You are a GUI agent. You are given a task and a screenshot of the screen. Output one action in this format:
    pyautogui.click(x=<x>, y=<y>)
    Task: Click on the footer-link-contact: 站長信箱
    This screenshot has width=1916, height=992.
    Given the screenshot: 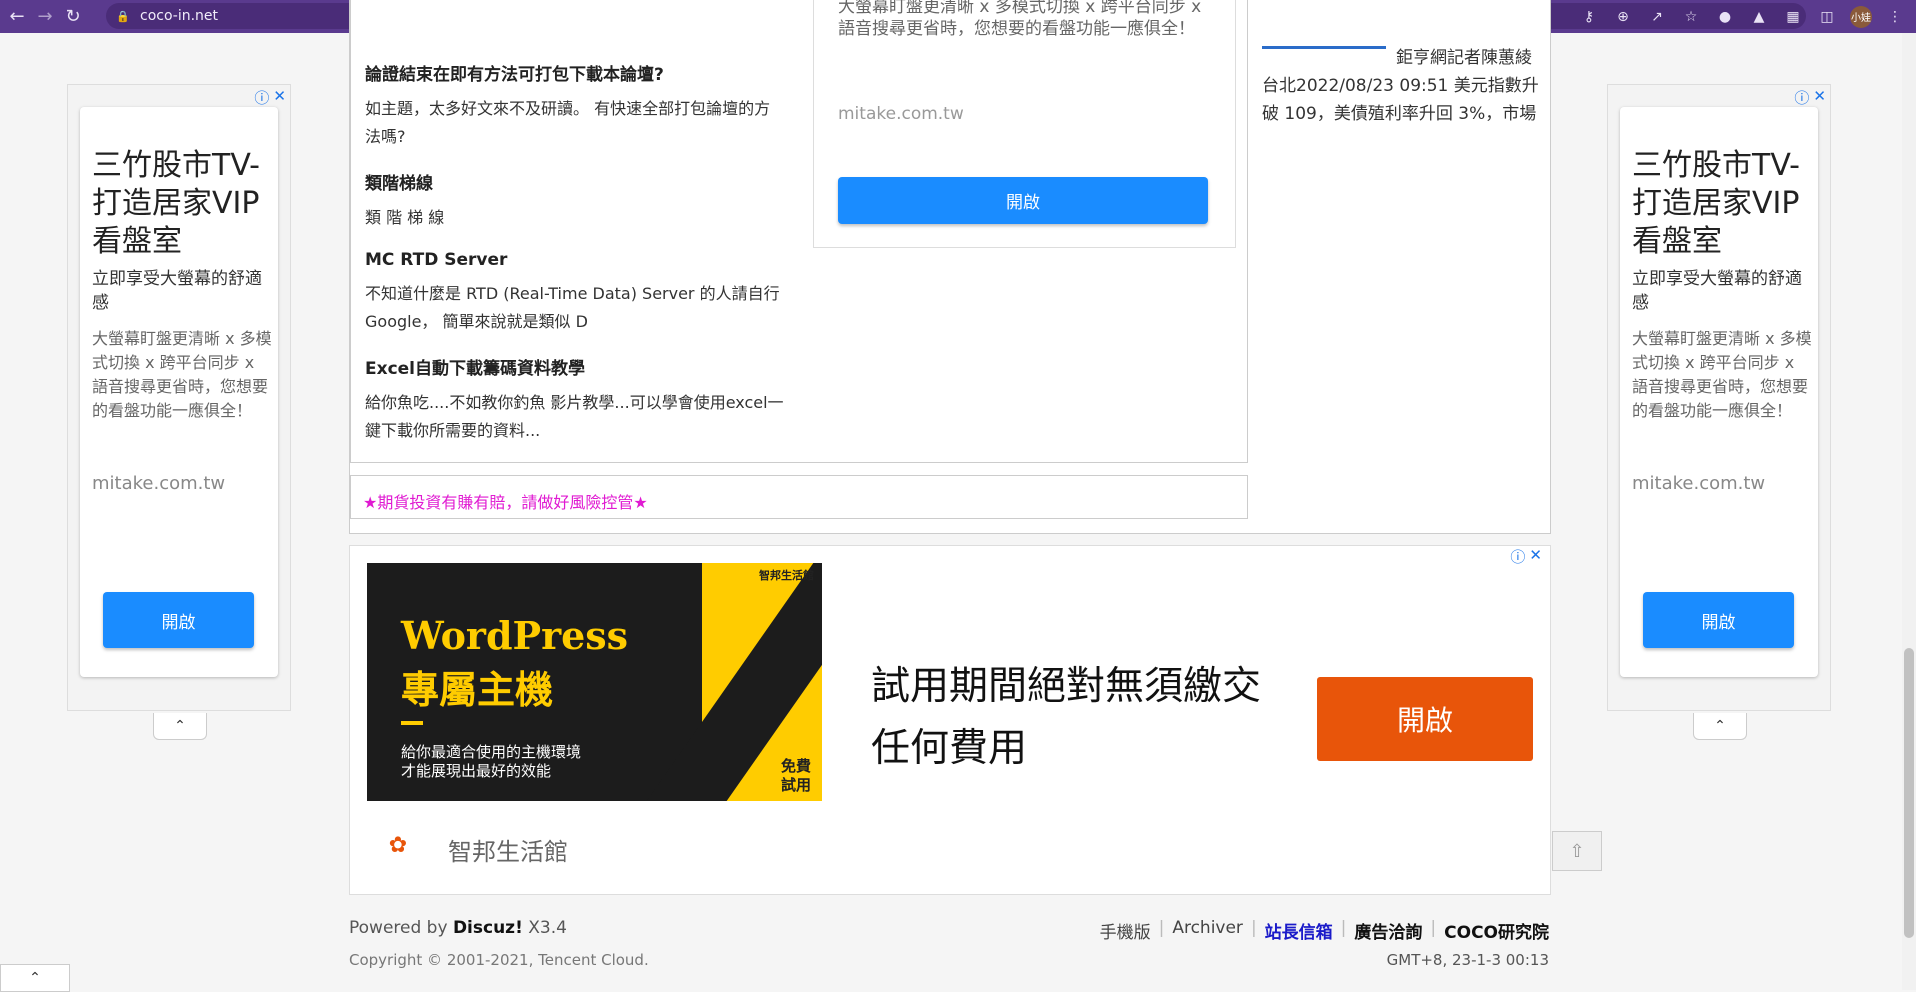 What is the action you would take?
    pyautogui.click(x=1299, y=930)
    